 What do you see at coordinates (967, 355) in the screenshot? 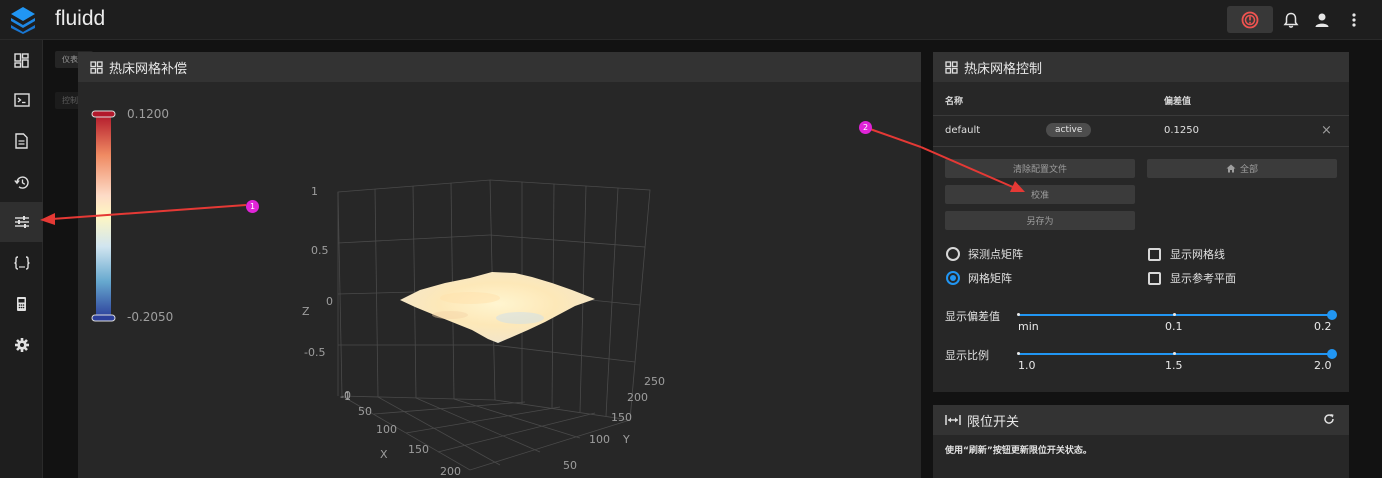
I see `scale-slider-label: 显示比例` at bounding box center [967, 355].